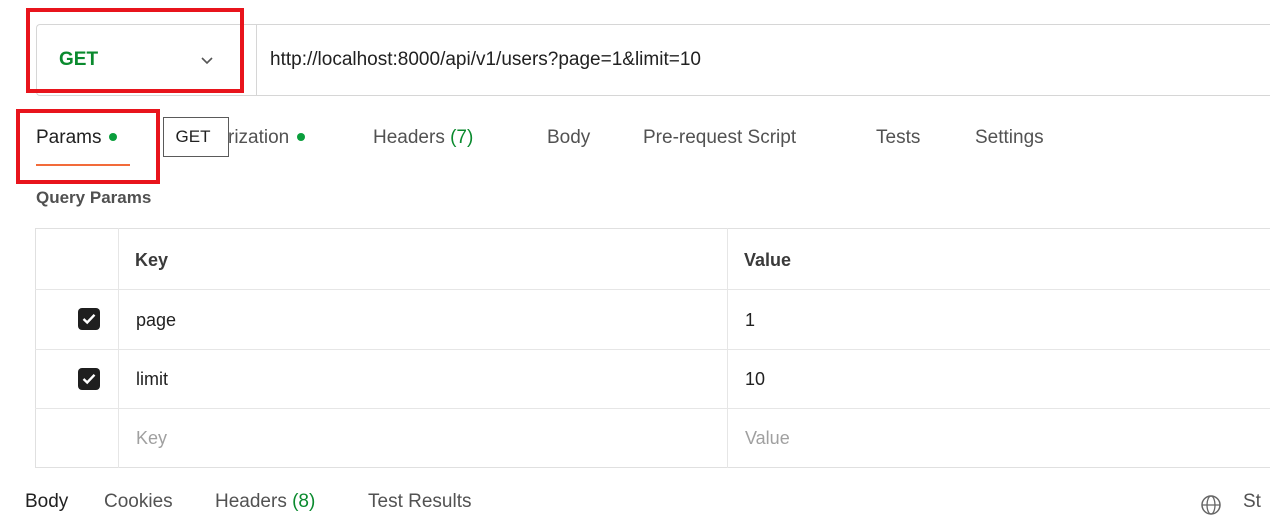 The image size is (1270, 516). Describe the element at coordinates (1252, 501) in the screenshot. I see `response-status-text: St` at that location.